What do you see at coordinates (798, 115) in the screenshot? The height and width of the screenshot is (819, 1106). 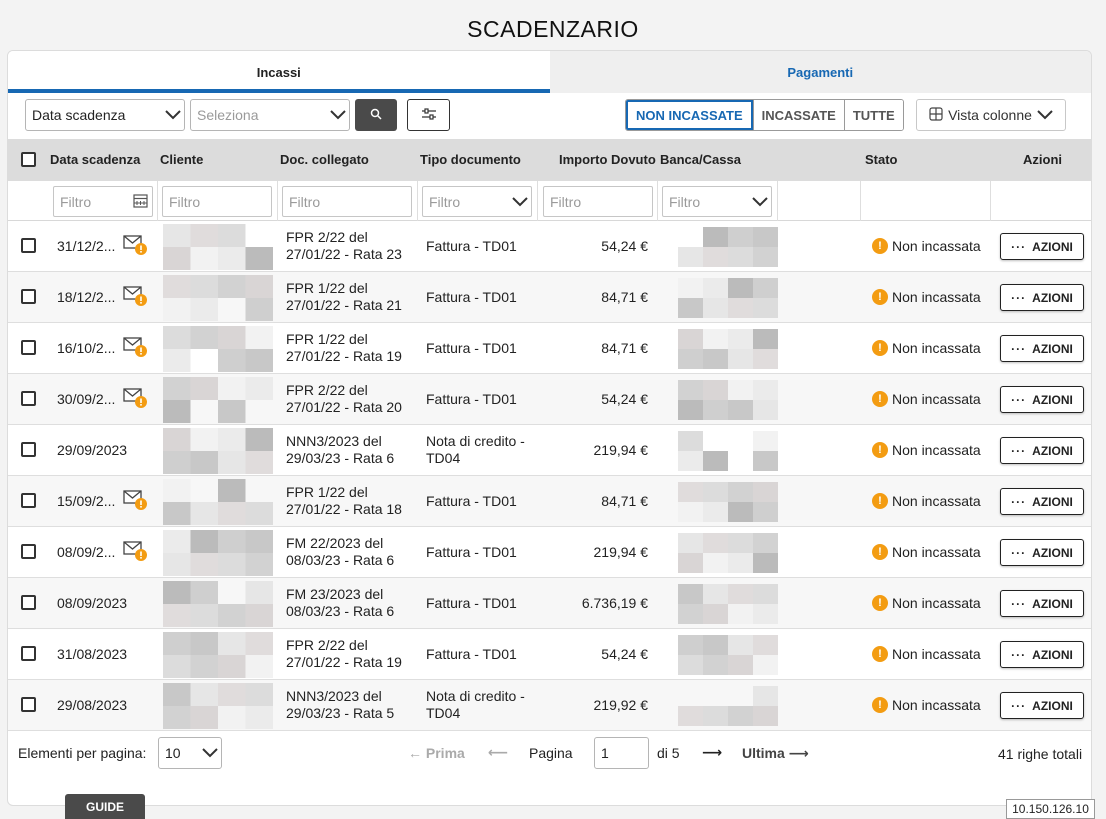 I see `status-filter-incassate: INCASSATE` at bounding box center [798, 115].